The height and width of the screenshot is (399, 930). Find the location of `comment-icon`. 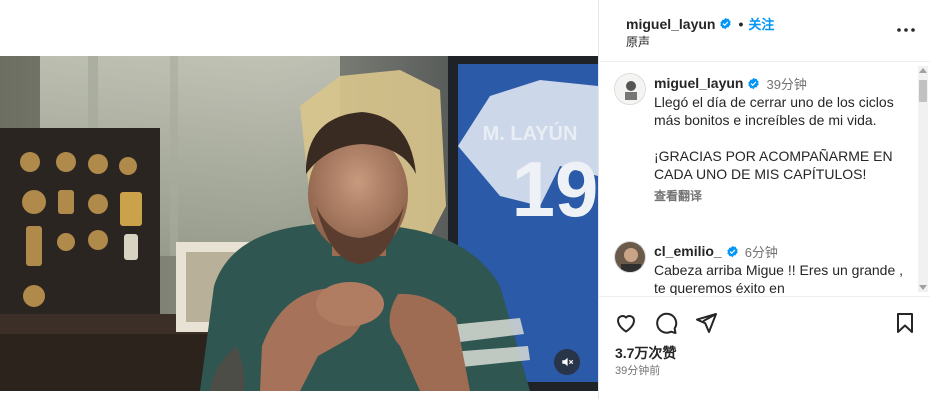

comment-icon is located at coordinates (666, 323).